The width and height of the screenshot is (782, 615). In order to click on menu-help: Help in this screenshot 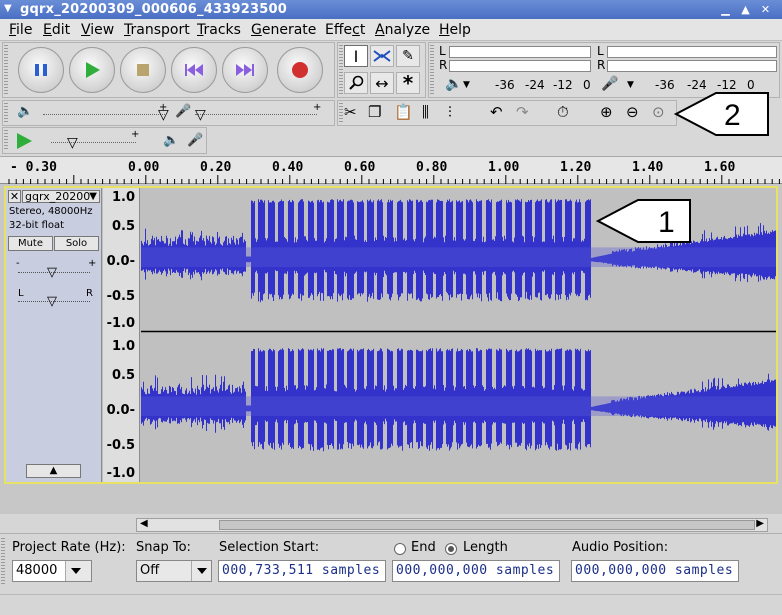, I will do `click(455, 30)`.